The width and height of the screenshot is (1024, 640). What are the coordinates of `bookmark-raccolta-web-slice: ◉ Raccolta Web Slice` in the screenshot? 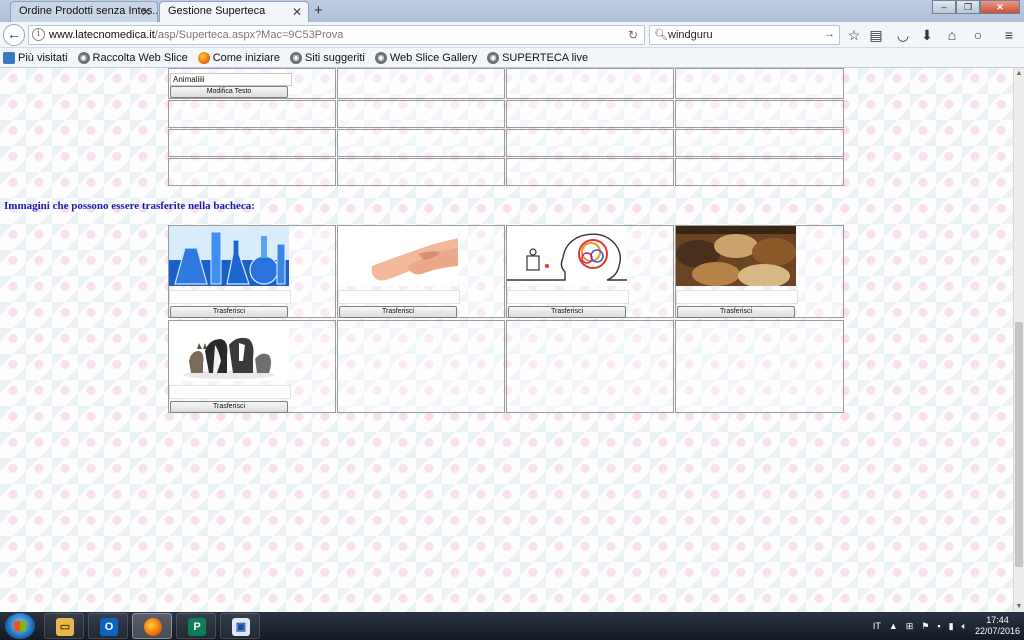 It's located at (132, 57).